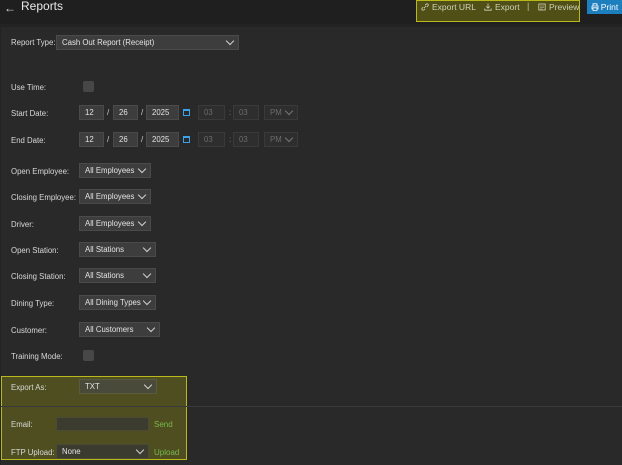 Image resolution: width=622 pixels, height=465 pixels. I want to click on open-station-label: Open Station:, so click(35, 250).